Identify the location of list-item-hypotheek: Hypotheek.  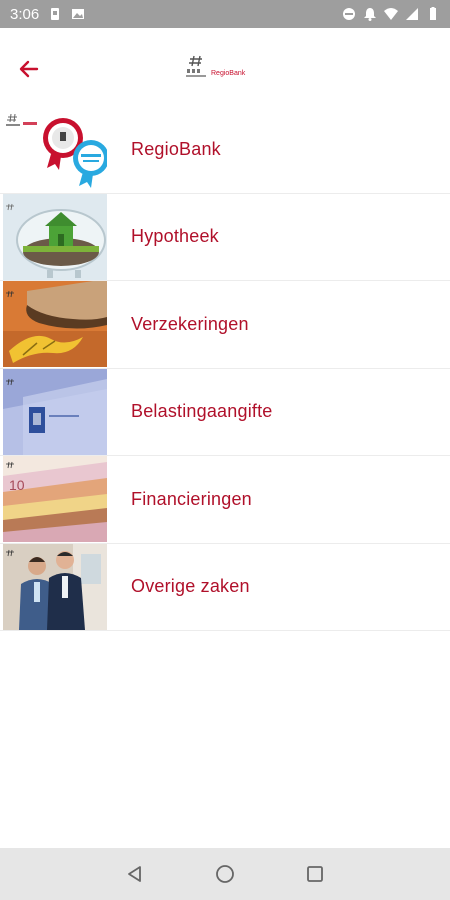
(225, 237).